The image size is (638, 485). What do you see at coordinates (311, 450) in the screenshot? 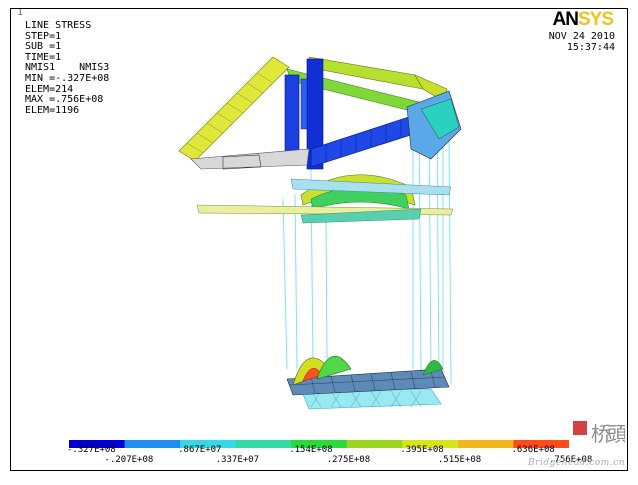
I see `legend-label-top: .154E+08` at bounding box center [311, 450].